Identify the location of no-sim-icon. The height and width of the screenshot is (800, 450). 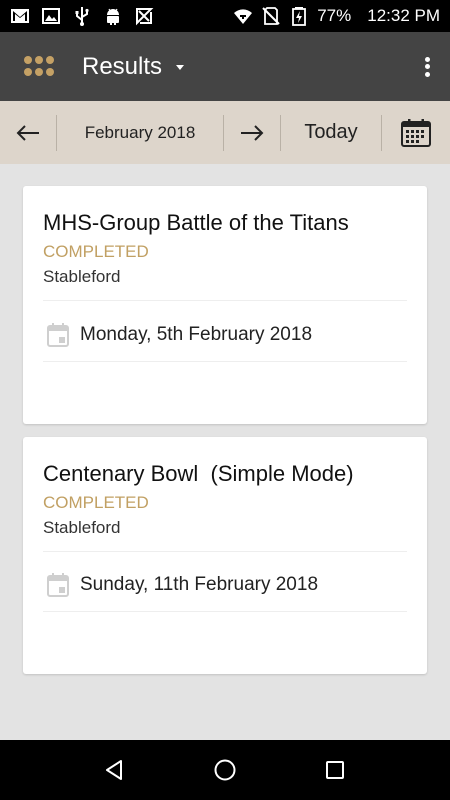
(271, 16).